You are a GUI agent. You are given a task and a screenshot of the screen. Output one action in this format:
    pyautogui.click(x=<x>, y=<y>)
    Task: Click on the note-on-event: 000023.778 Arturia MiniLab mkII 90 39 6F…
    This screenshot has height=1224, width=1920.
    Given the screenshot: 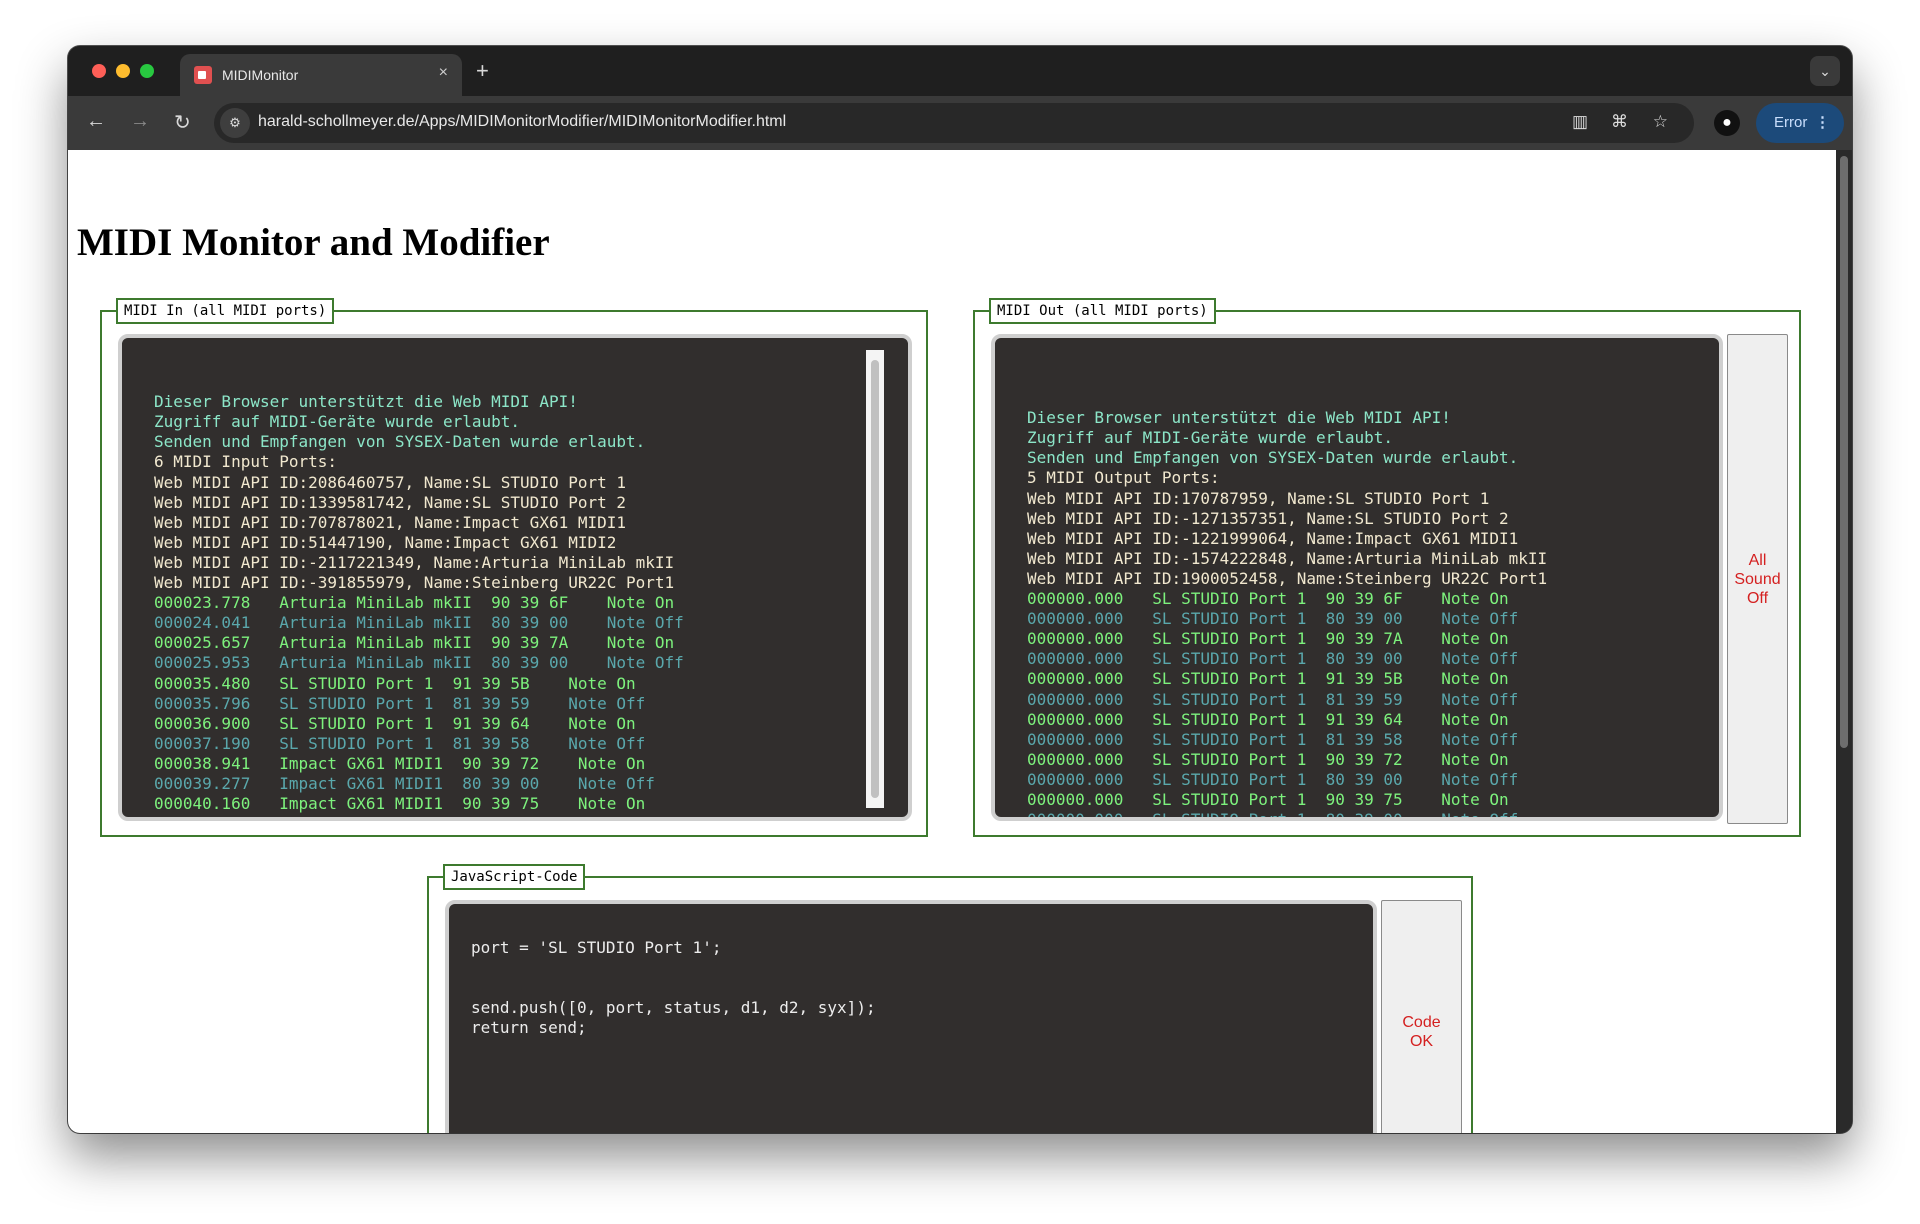 What is the action you would take?
    pyautogui.click(x=414, y=603)
    